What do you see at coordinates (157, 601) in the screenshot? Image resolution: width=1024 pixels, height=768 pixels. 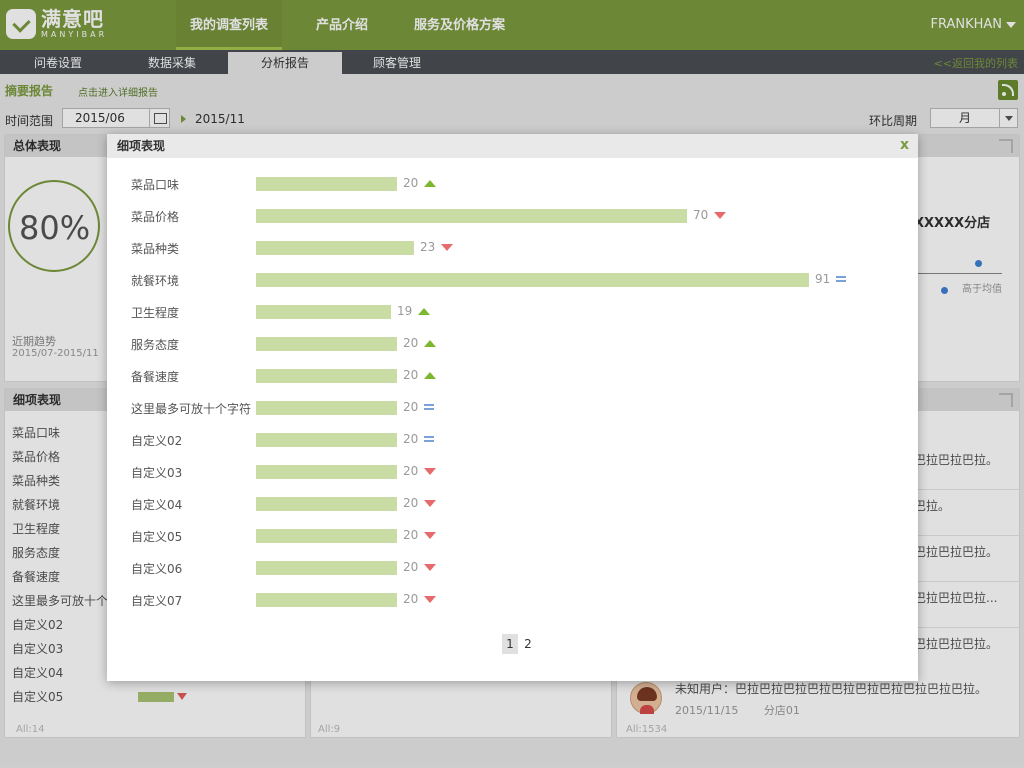 I see `metric-label: 自定义07` at bounding box center [157, 601].